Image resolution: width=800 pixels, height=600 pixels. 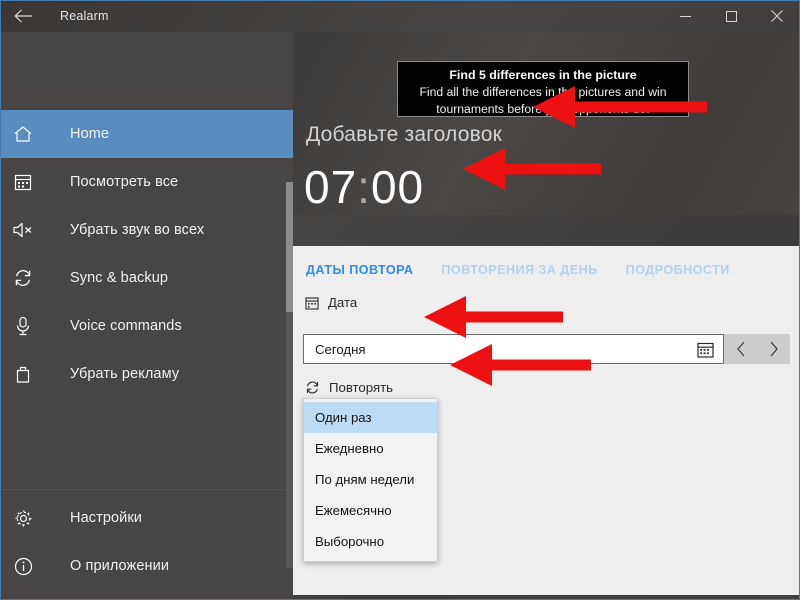 I want to click on shopping-bag-icon, so click(x=23, y=374).